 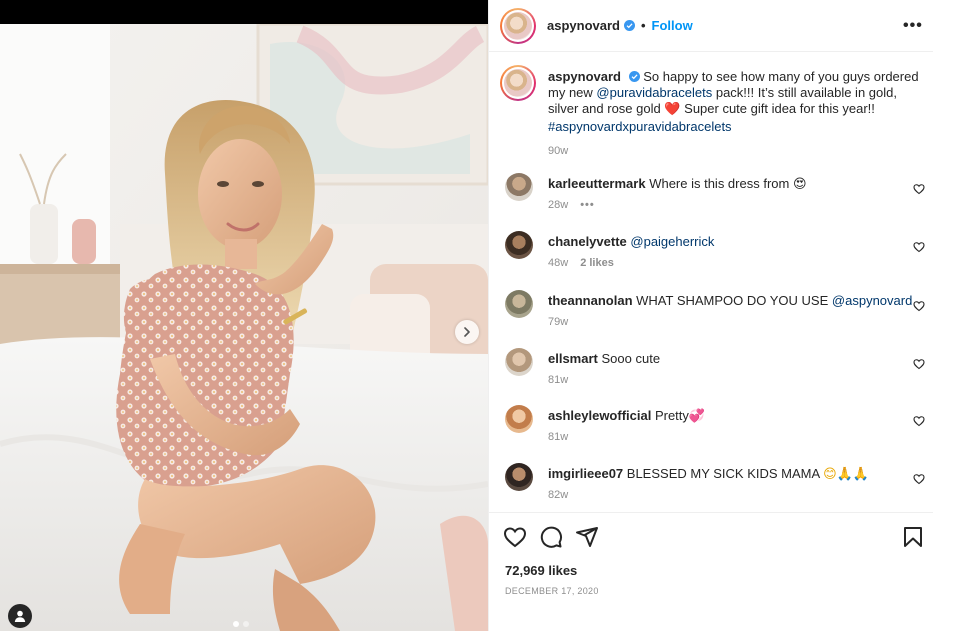 I want to click on follow-button: Follow, so click(x=672, y=25).